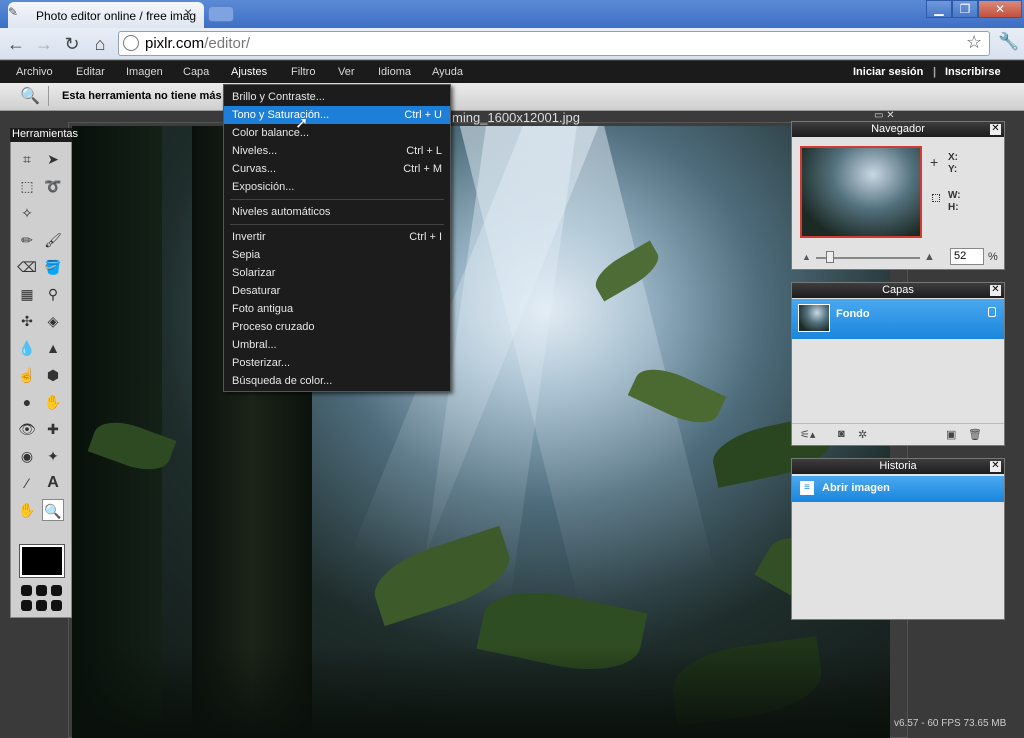  What do you see at coordinates (337, 237) in the screenshot?
I see `menu-item-invertir: Invertir Ctrl + I` at bounding box center [337, 237].